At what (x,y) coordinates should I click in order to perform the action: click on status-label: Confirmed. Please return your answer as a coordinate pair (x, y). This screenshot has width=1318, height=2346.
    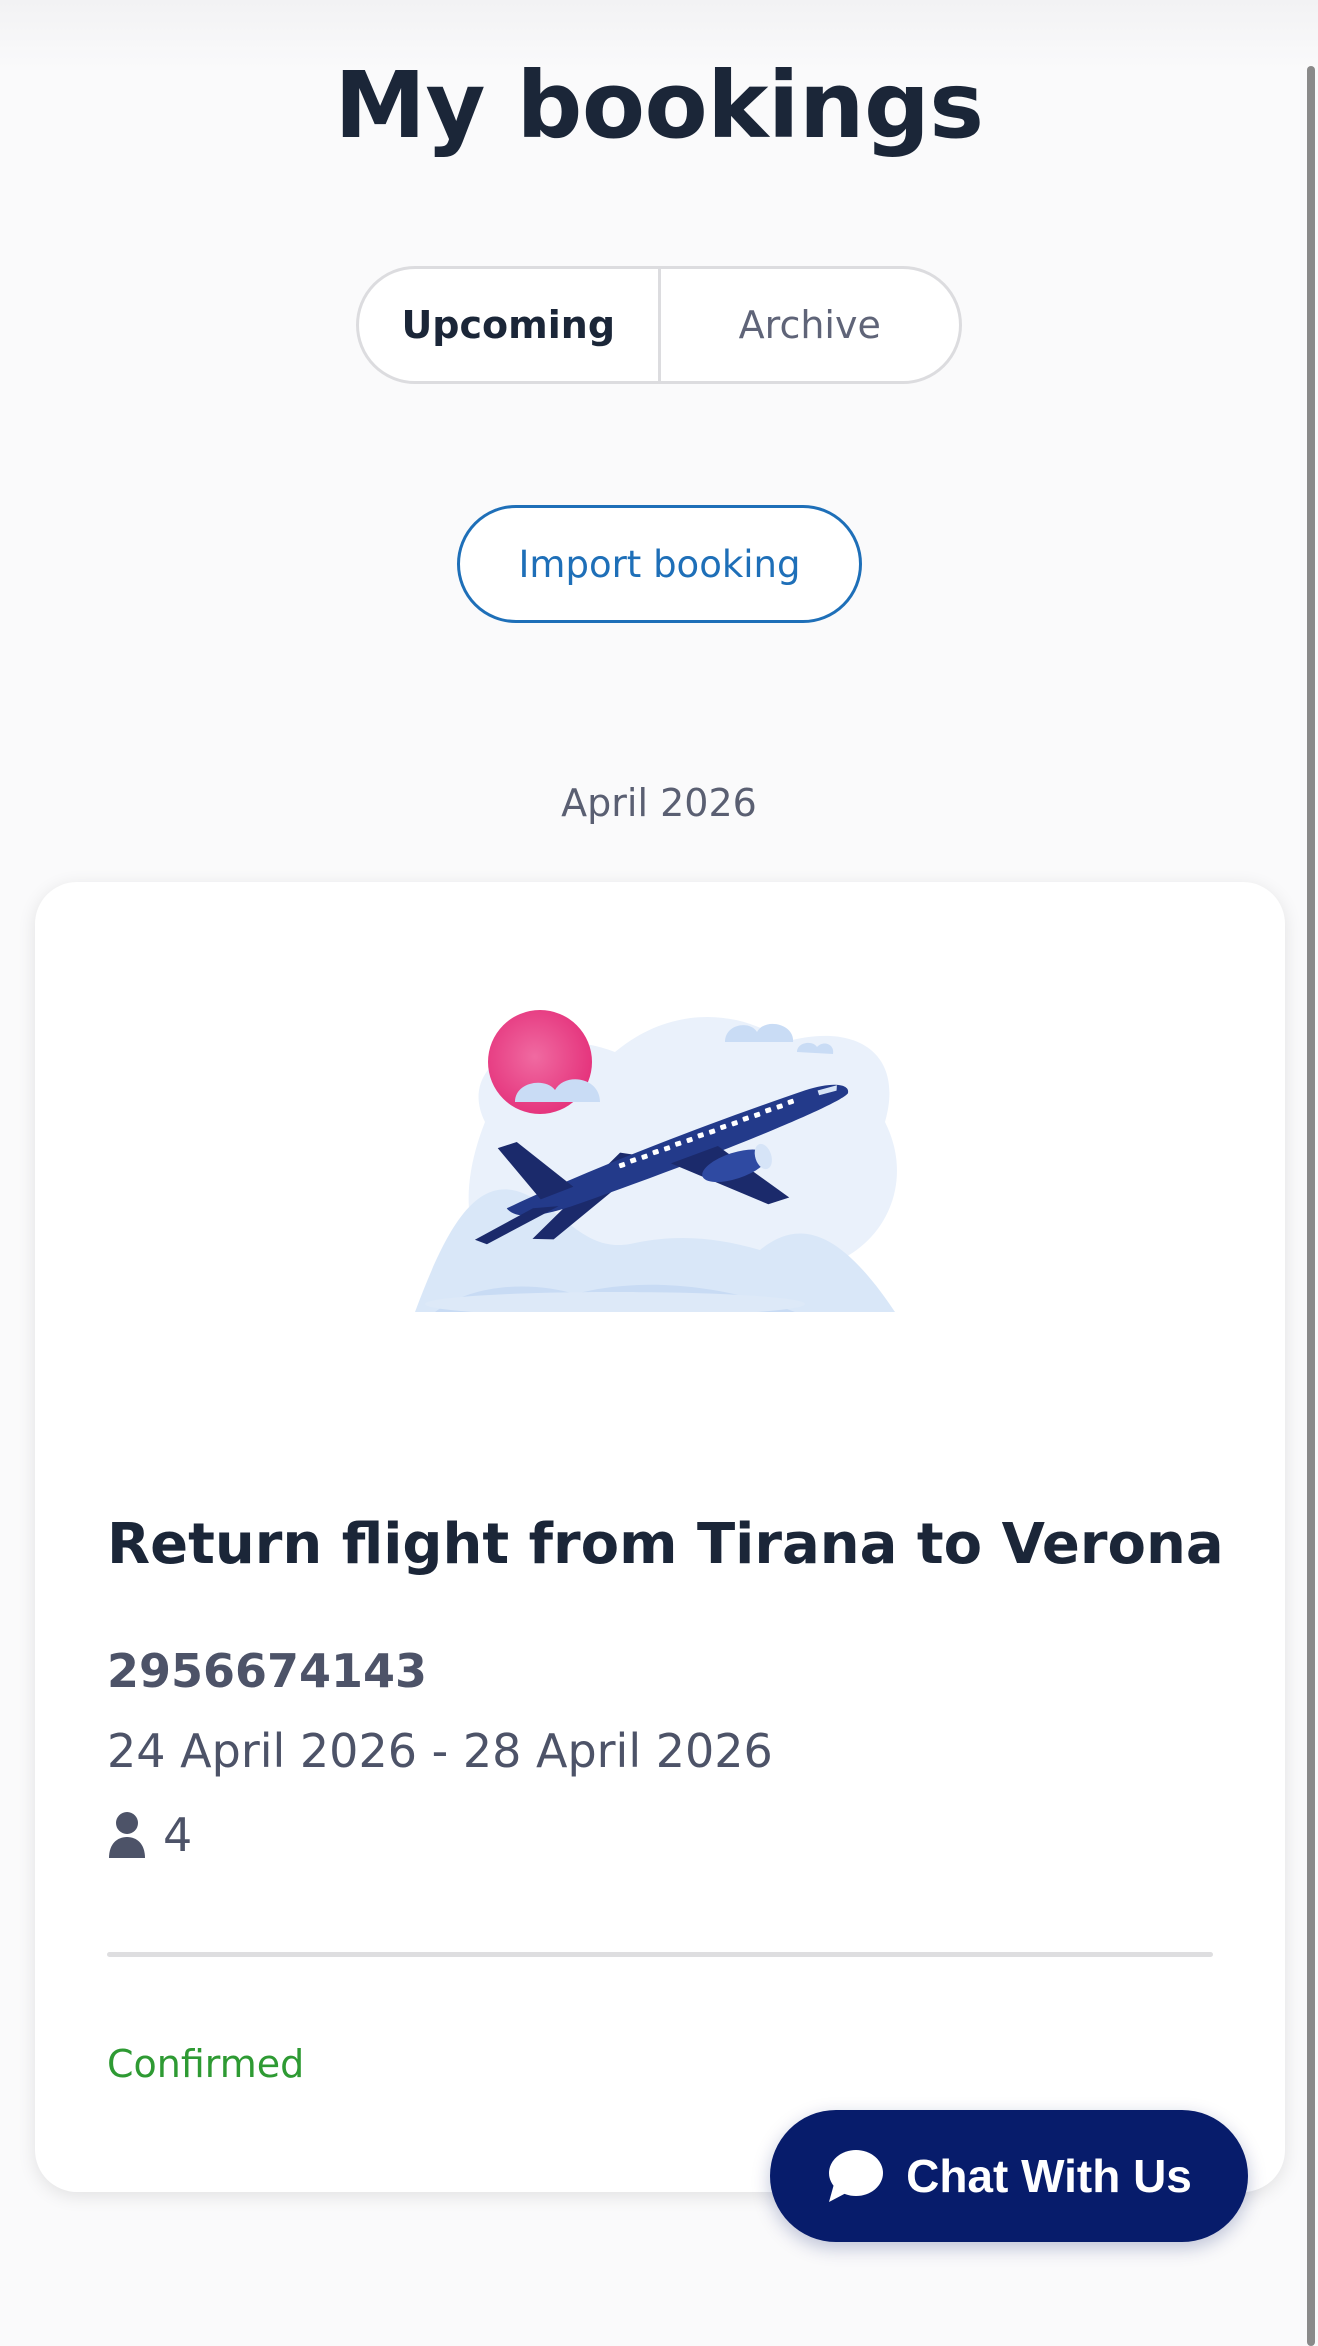
    Looking at the image, I should click on (206, 2064).